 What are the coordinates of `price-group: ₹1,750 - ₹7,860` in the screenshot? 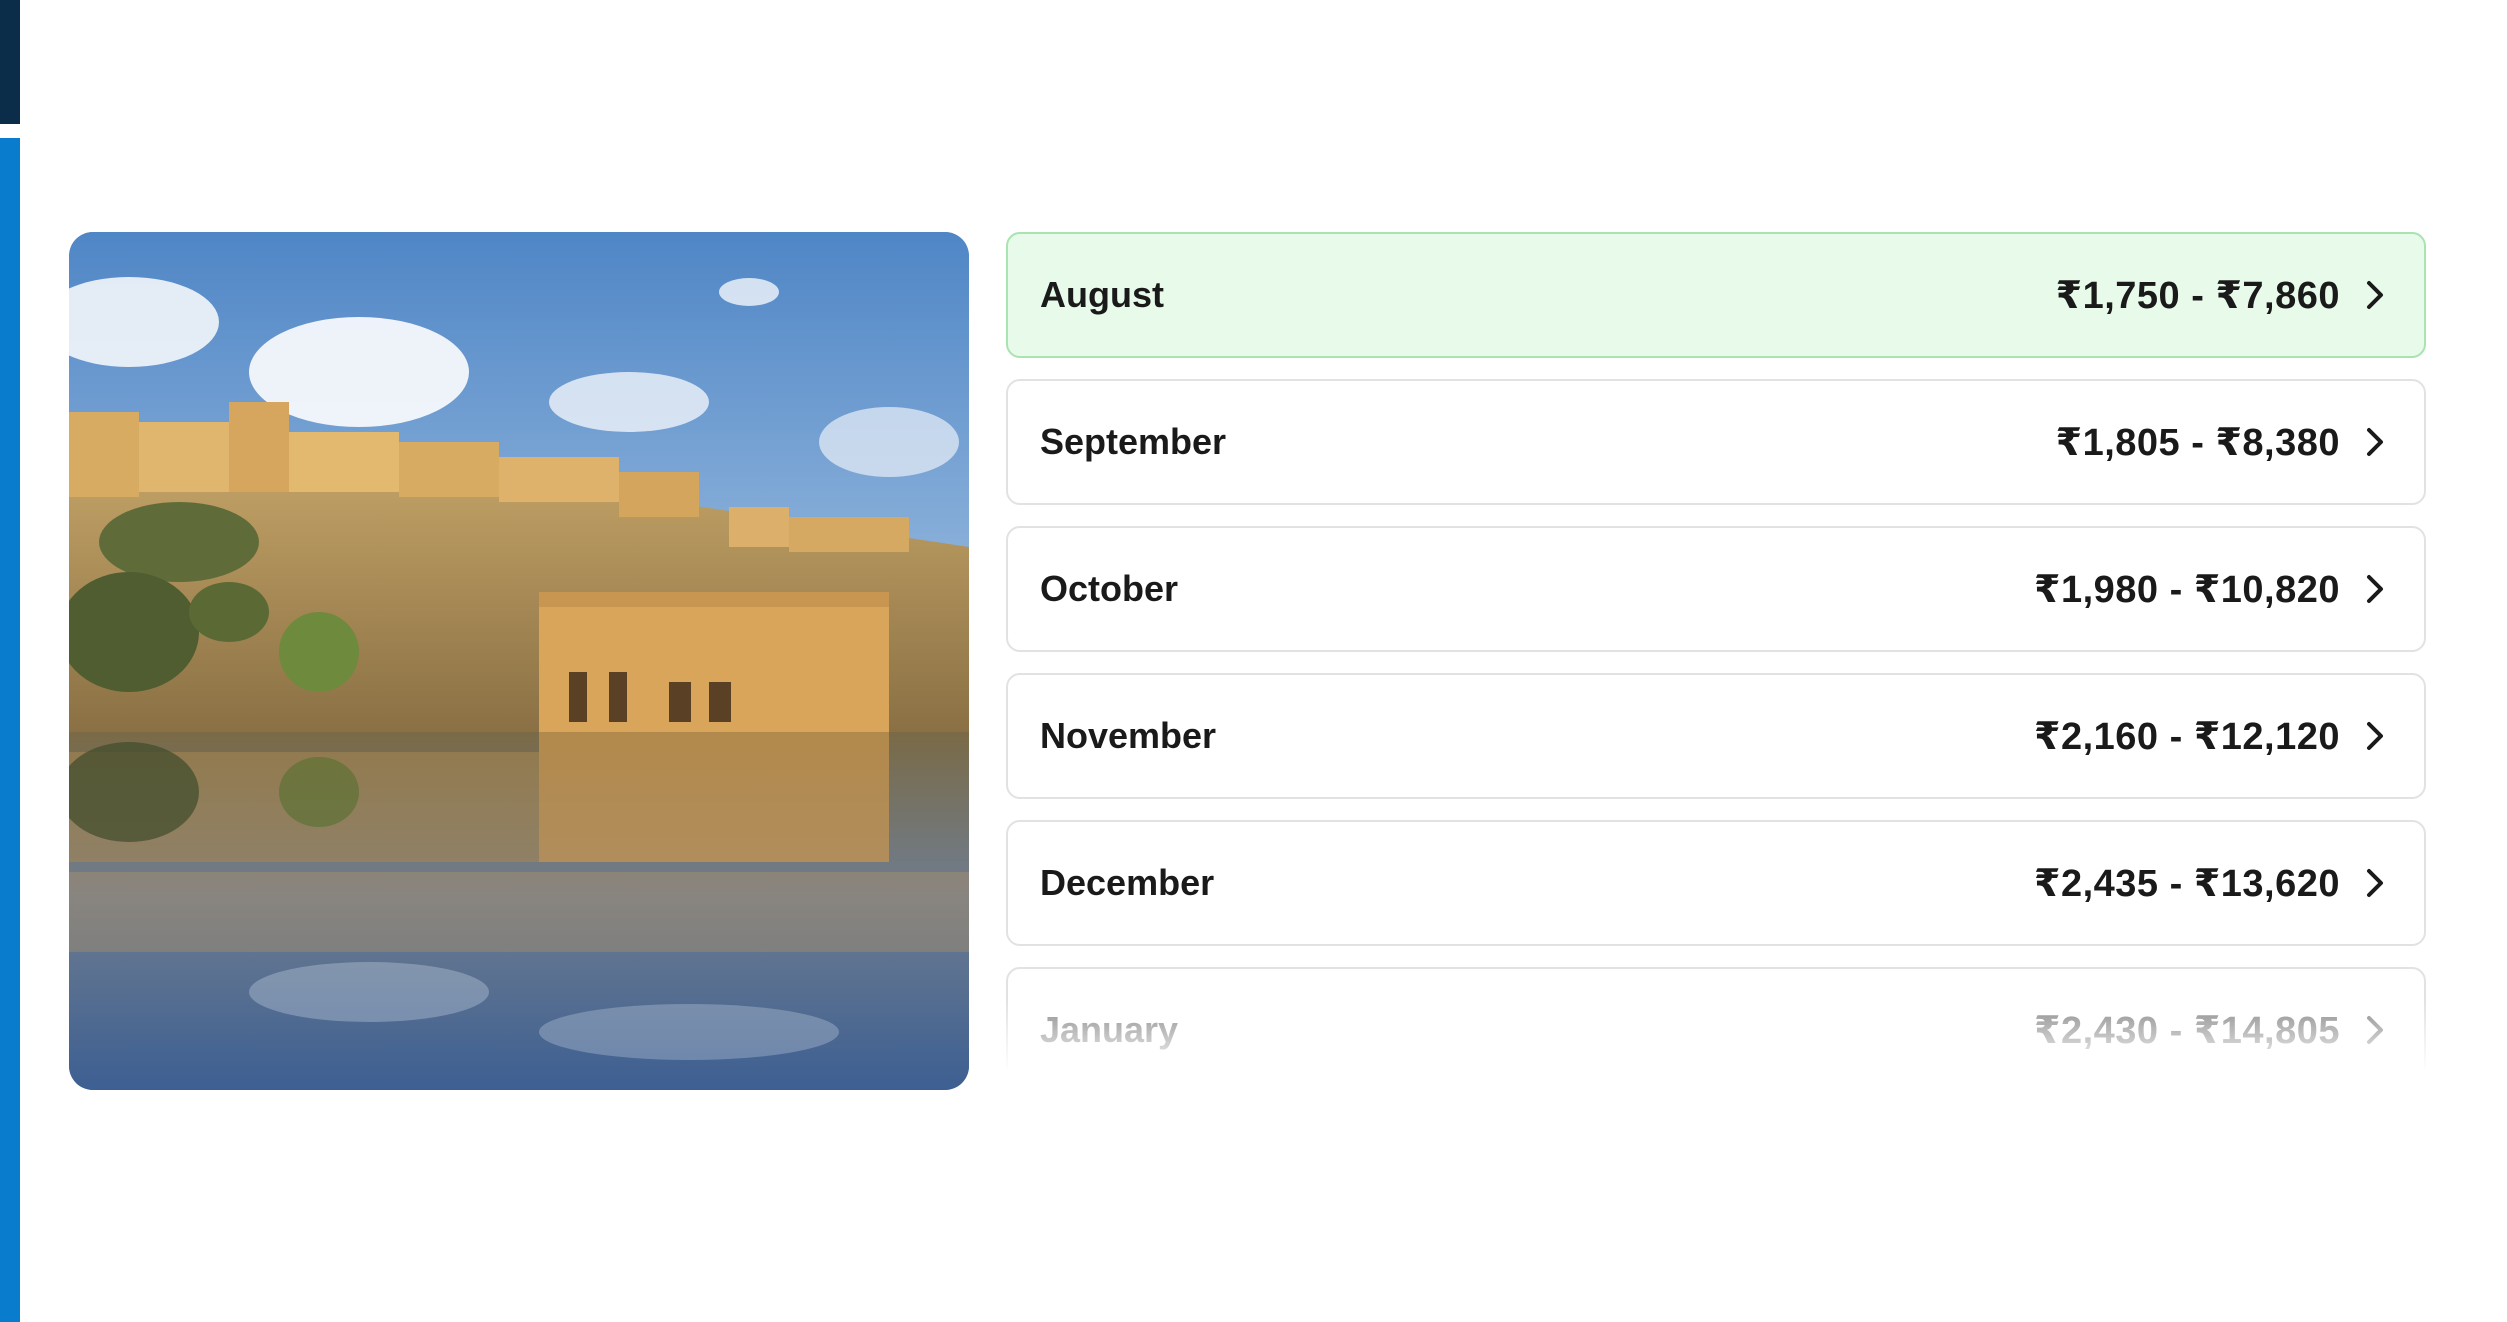 It's located at (2222, 295).